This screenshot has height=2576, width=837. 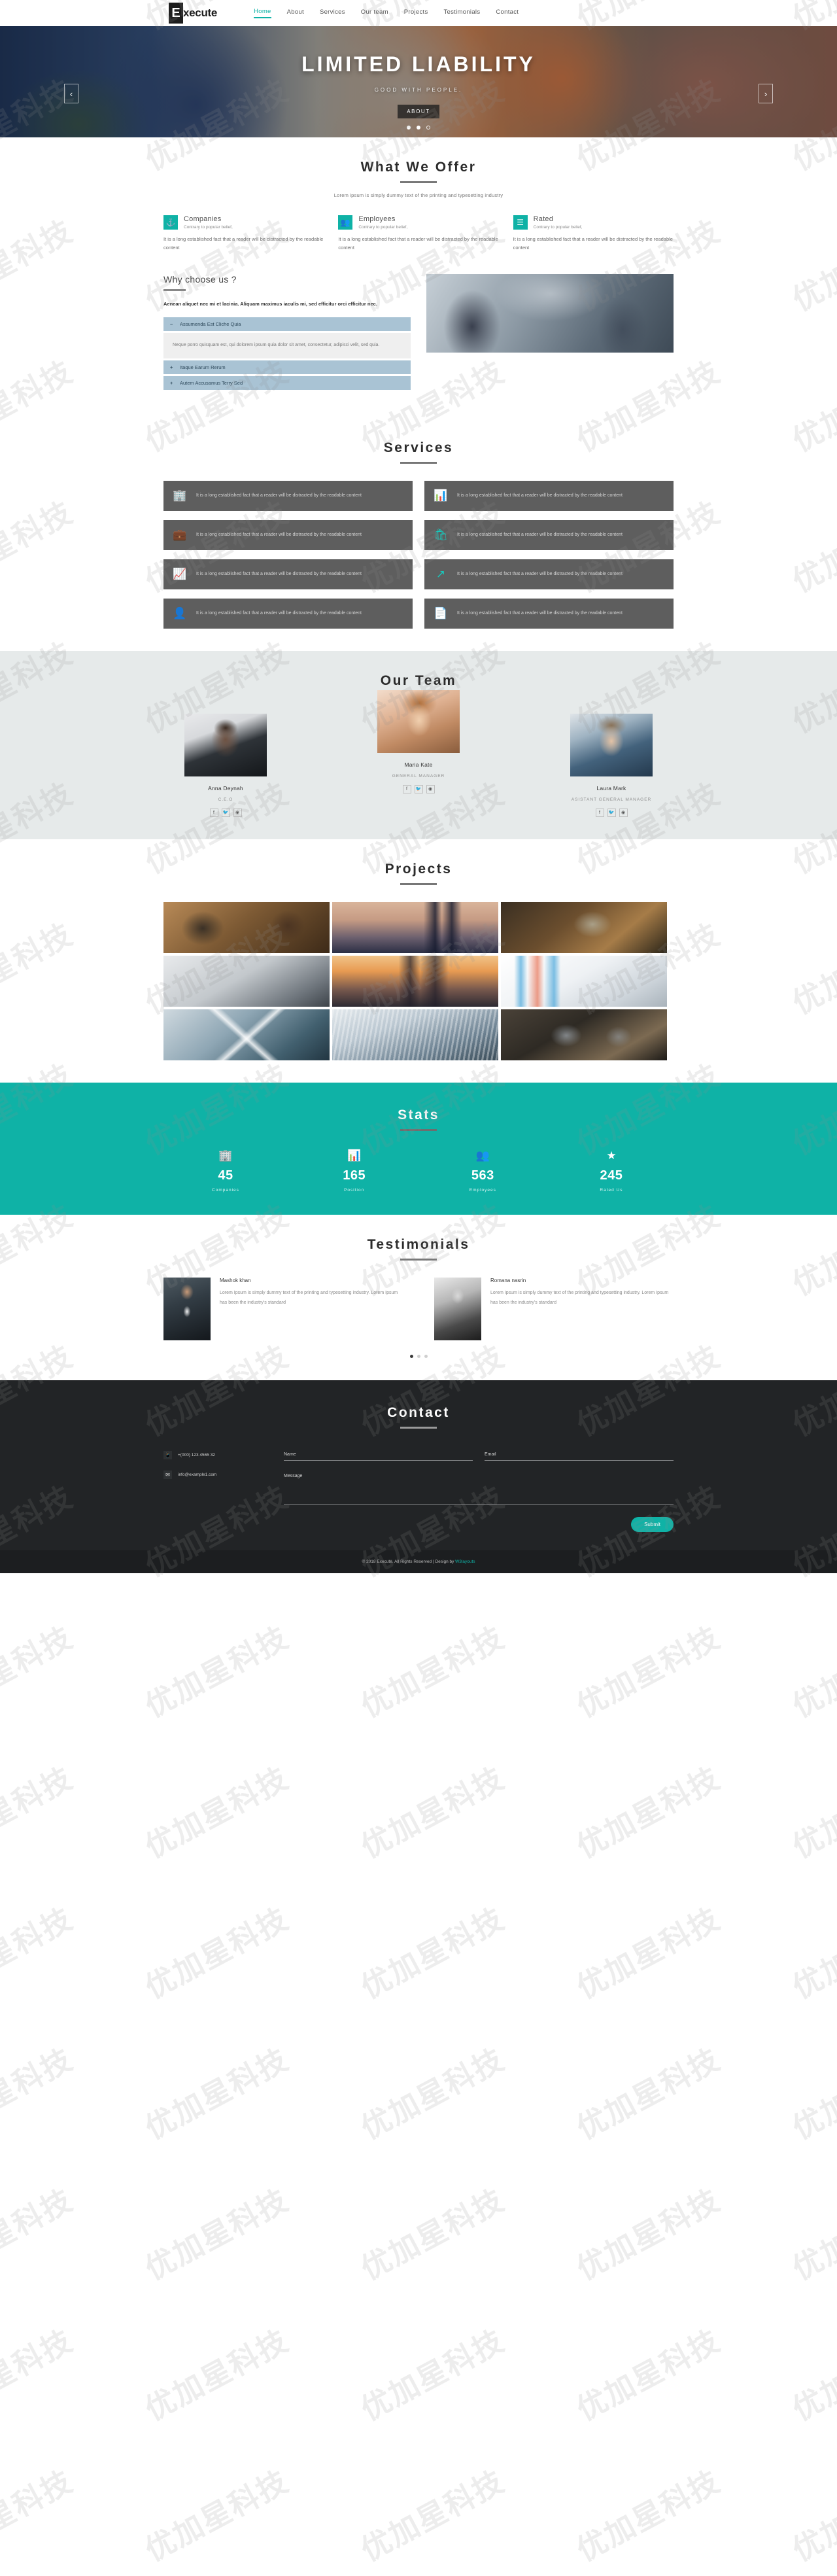 I want to click on nav-item-projects: Projects, so click(x=416, y=14).